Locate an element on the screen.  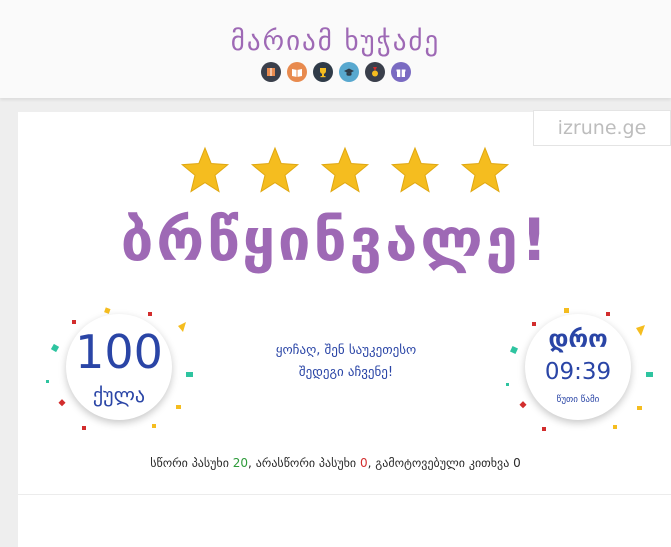
congrats-line-2: შედეგი აჩვენე! is located at coordinates (346, 372).